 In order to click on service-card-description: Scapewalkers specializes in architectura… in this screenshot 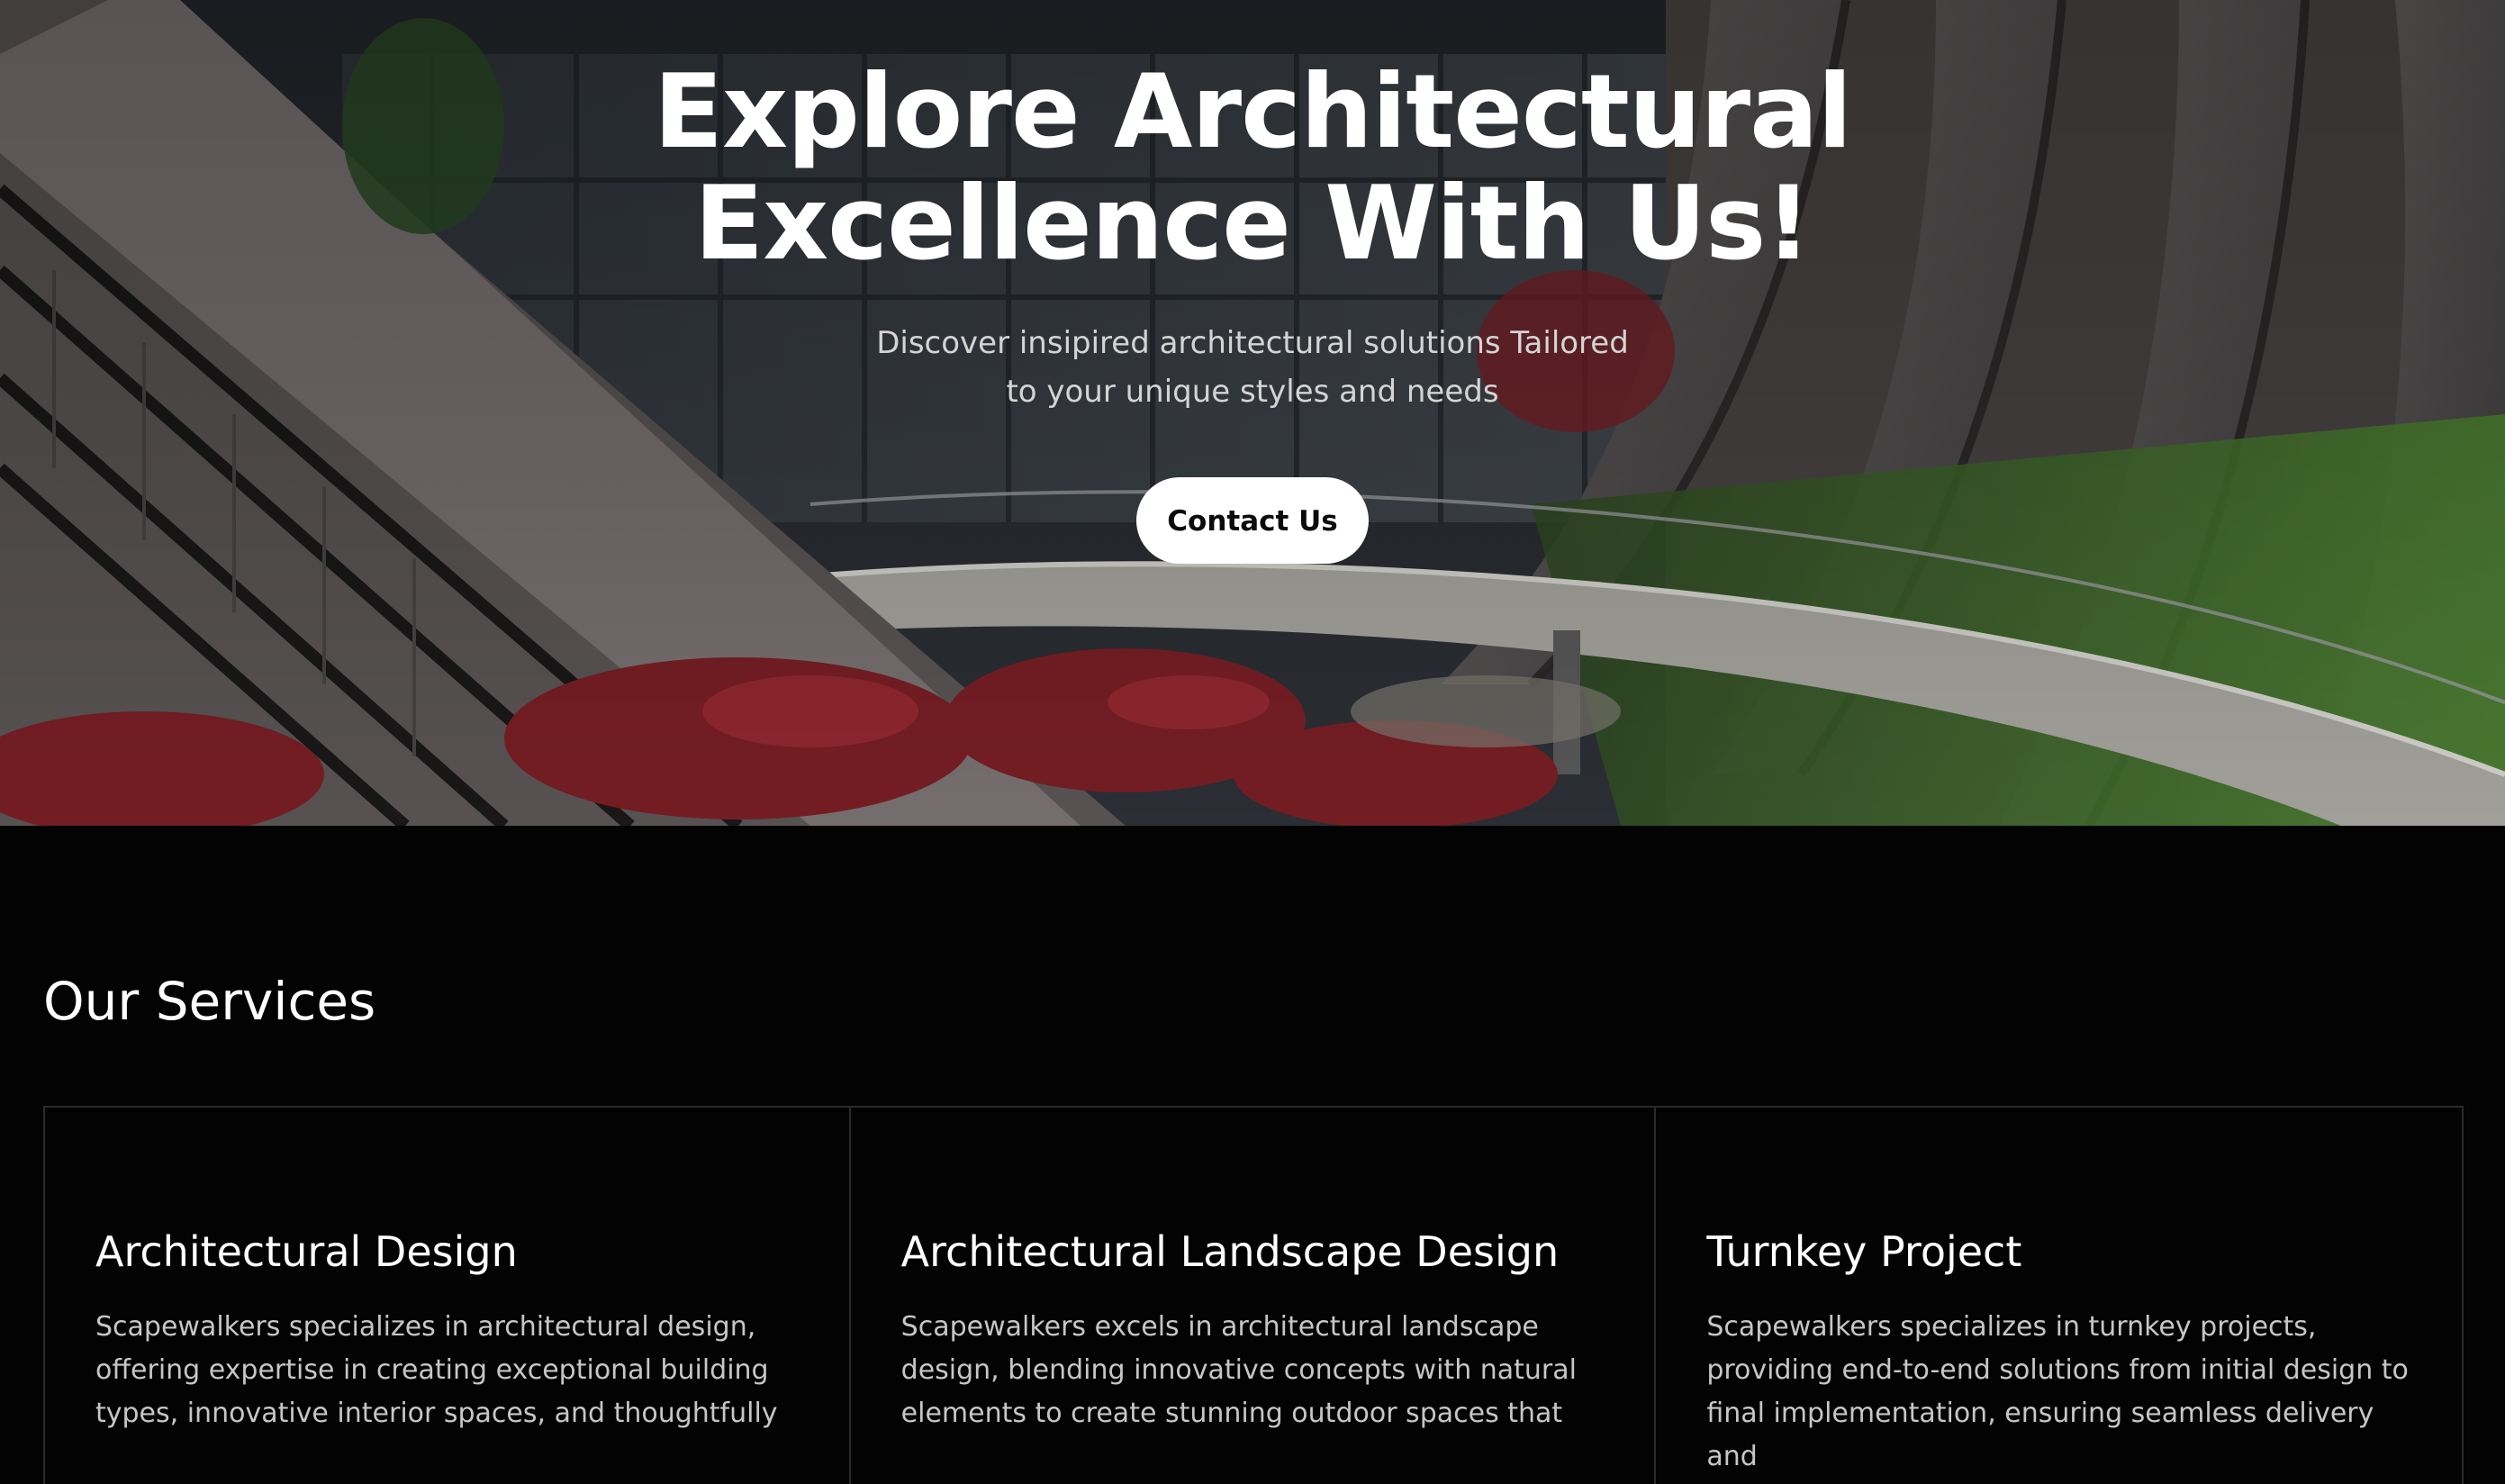, I will do `click(436, 1370)`.